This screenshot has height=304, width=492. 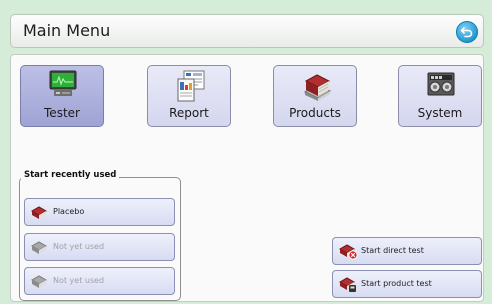 I want to click on tester-monitor-icon, so click(x=63, y=83).